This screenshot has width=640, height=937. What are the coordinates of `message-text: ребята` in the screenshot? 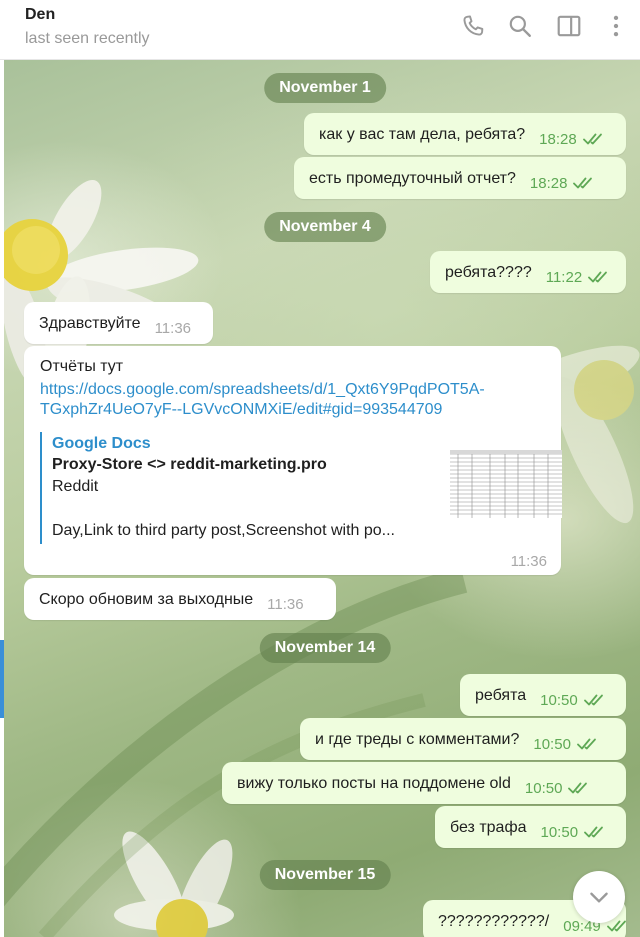 It's located at (501, 695).